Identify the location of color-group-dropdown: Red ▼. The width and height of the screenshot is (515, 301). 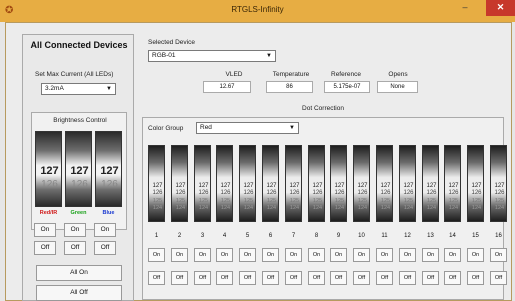
(247, 128).